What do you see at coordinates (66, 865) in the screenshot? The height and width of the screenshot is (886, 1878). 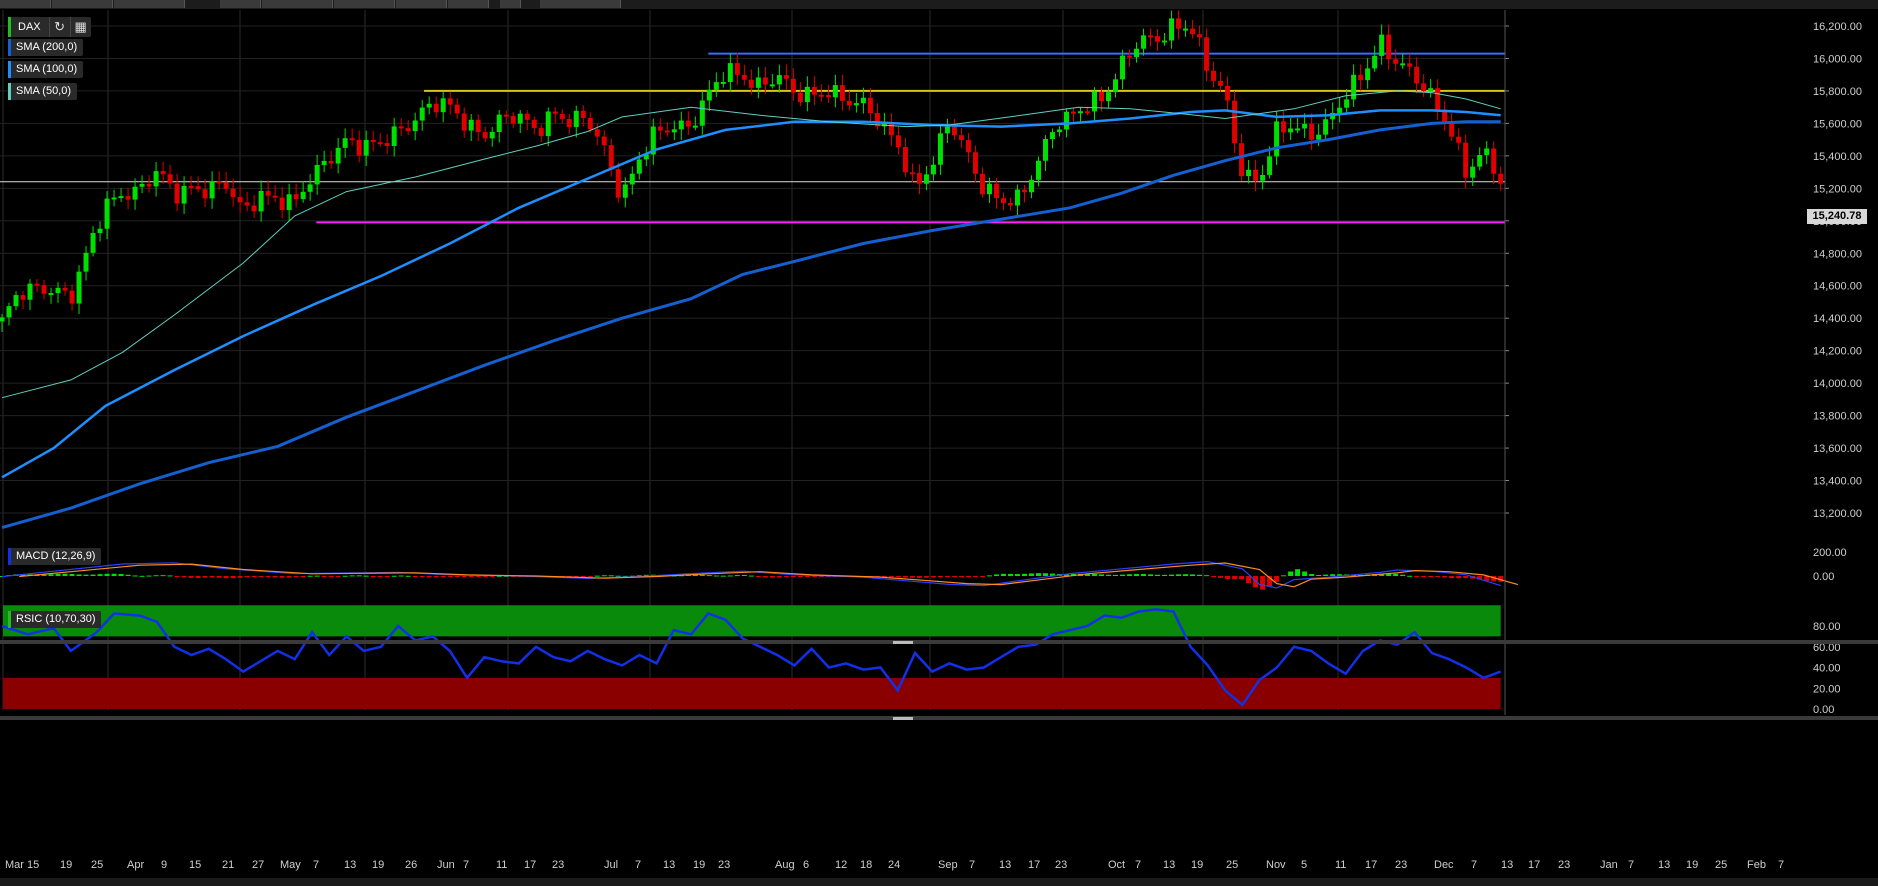 I see `date-tick-label: 19` at bounding box center [66, 865].